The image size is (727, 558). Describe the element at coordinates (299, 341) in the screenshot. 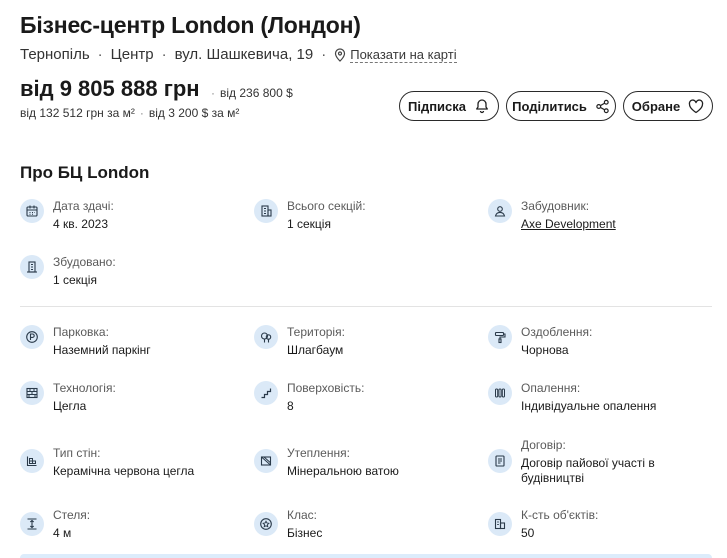

I see `prop-territory: Територія: Шлагбаум` at that location.